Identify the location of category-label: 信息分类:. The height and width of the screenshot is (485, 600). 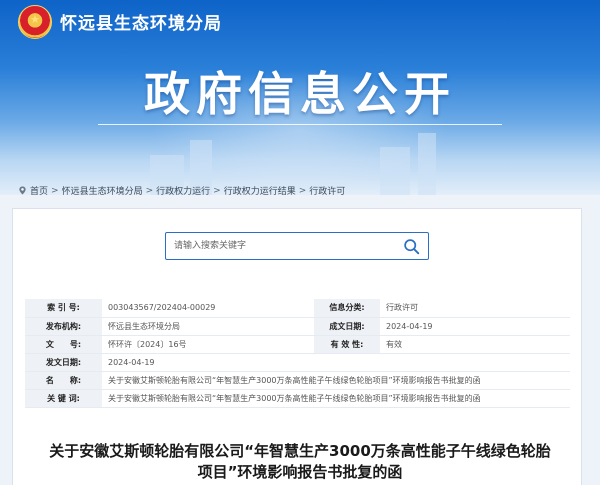
(347, 308).